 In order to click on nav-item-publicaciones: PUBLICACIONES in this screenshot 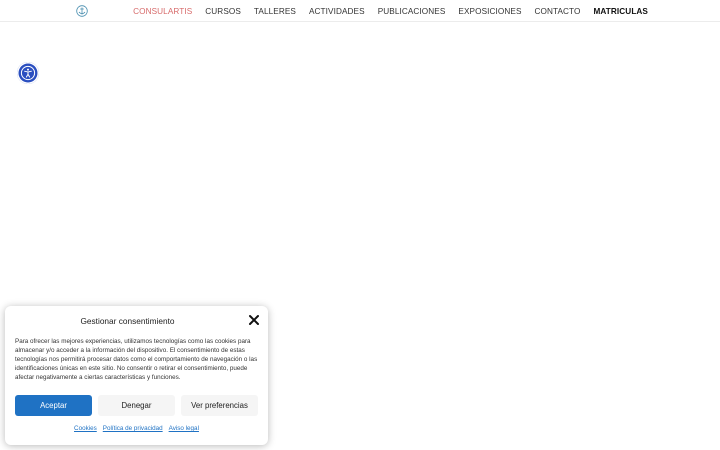, I will do `click(412, 11)`.